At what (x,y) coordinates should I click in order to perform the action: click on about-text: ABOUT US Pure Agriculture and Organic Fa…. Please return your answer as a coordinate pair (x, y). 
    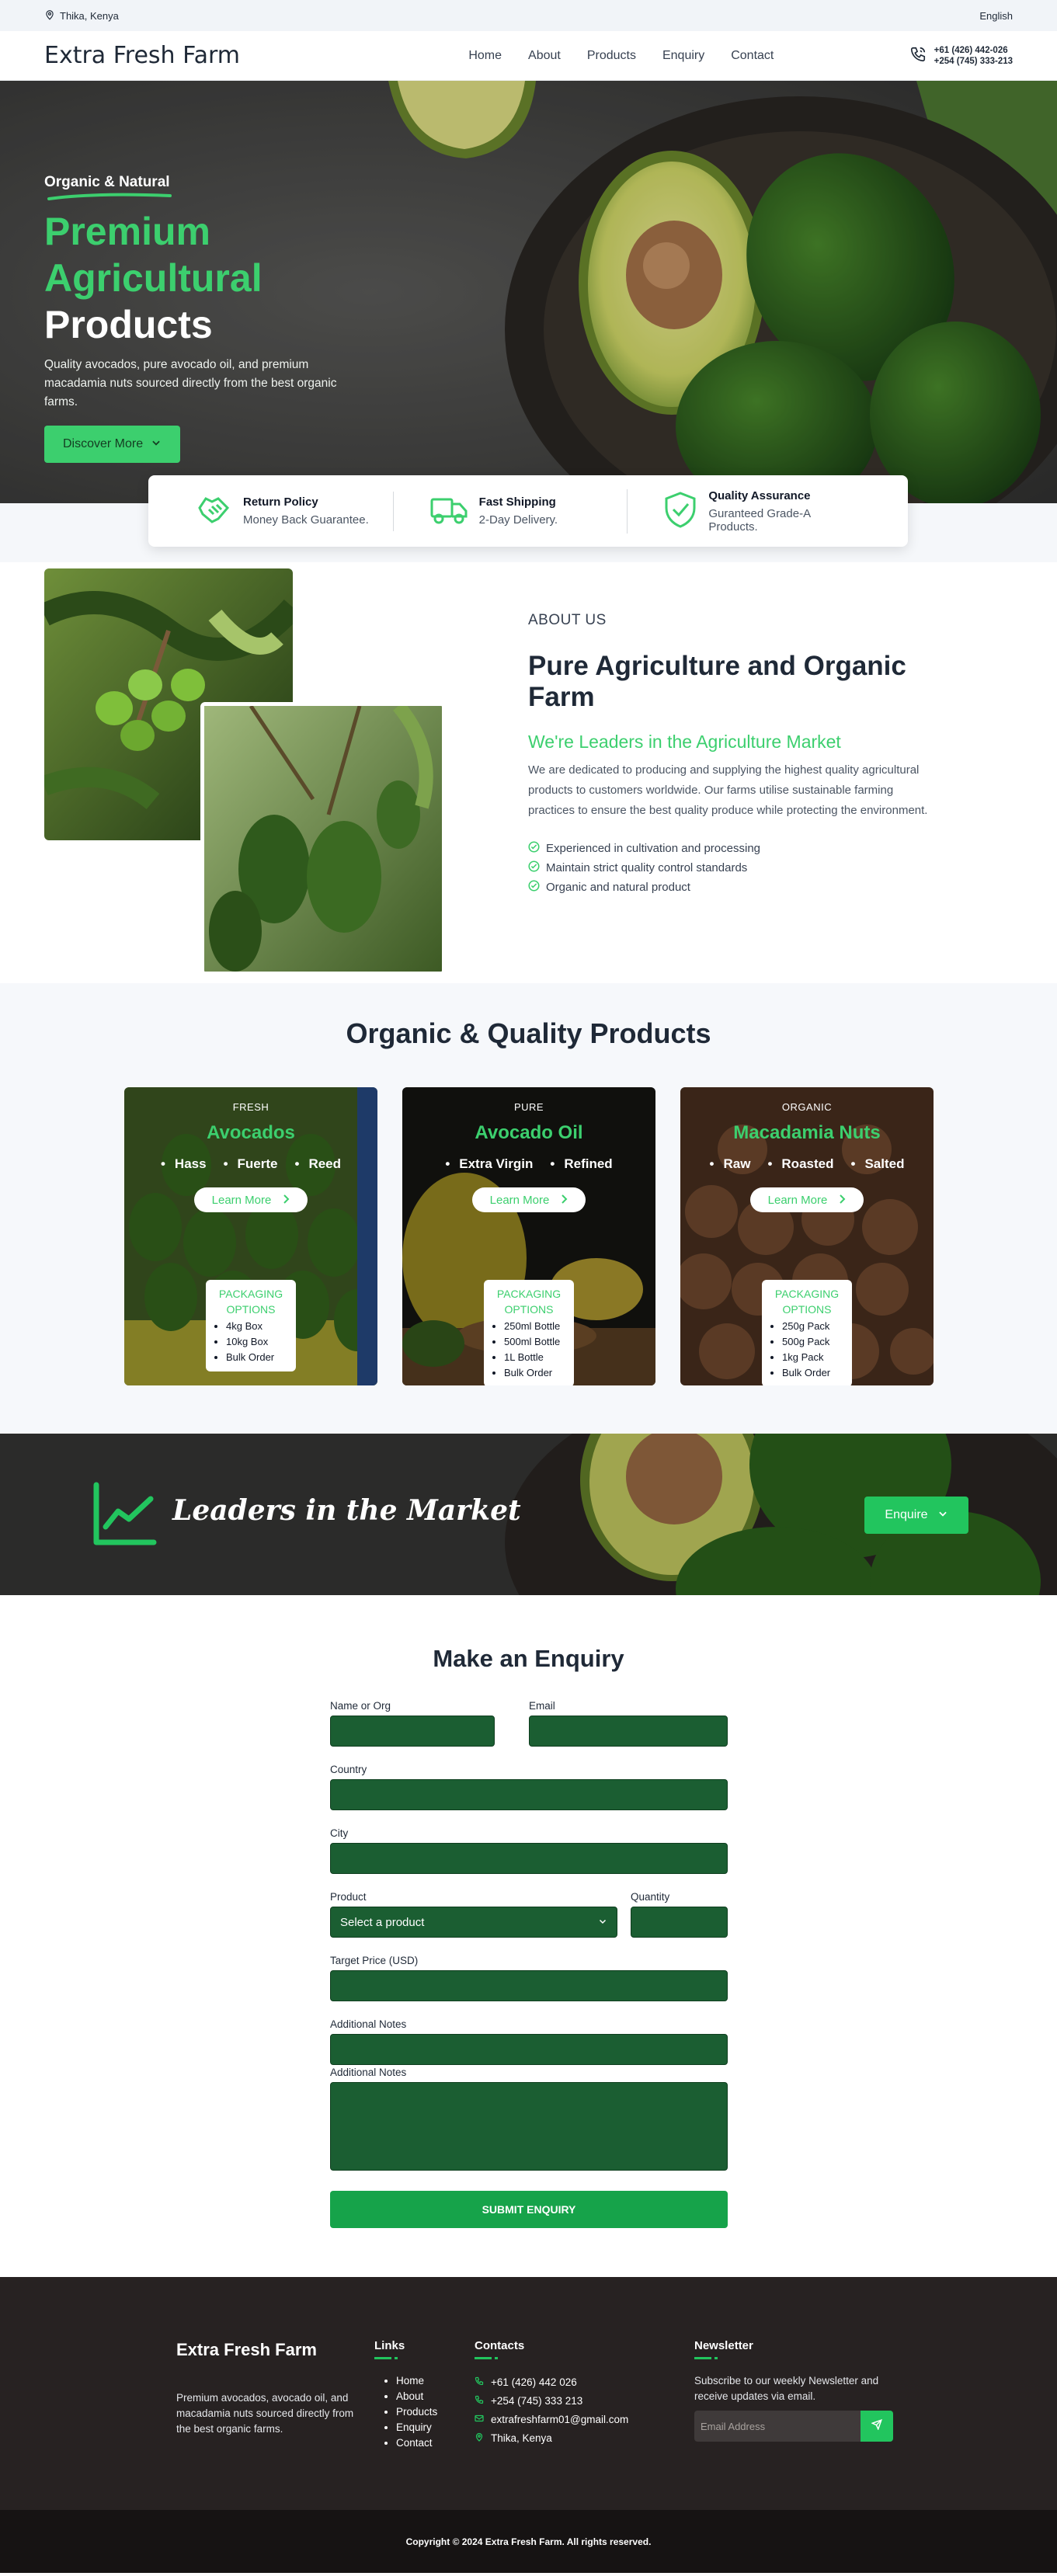
    Looking at the image, I should click on (734, 755).